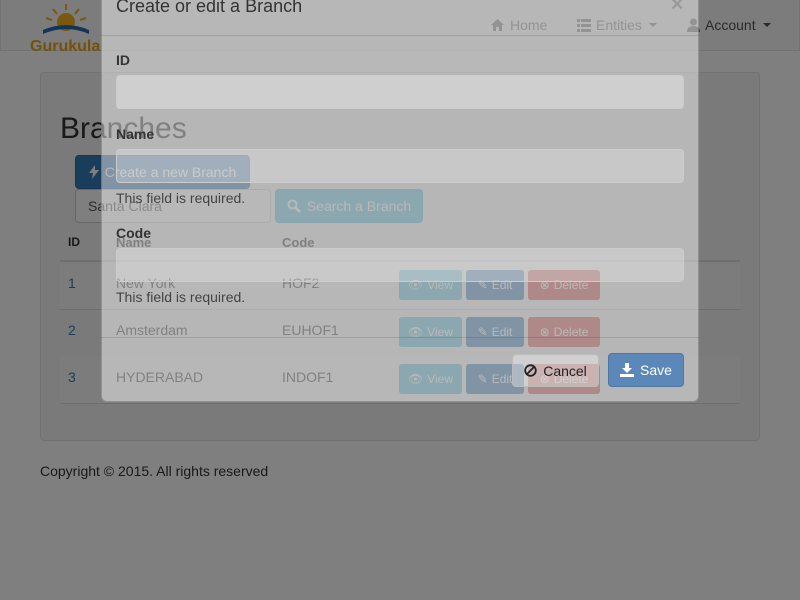 The width and height of the screenshot is (800, 600). What do you see at coordinates (181, 198) in the screenshot?
I see `name-error-text: This field is required.` at bounding box center [181, 198].